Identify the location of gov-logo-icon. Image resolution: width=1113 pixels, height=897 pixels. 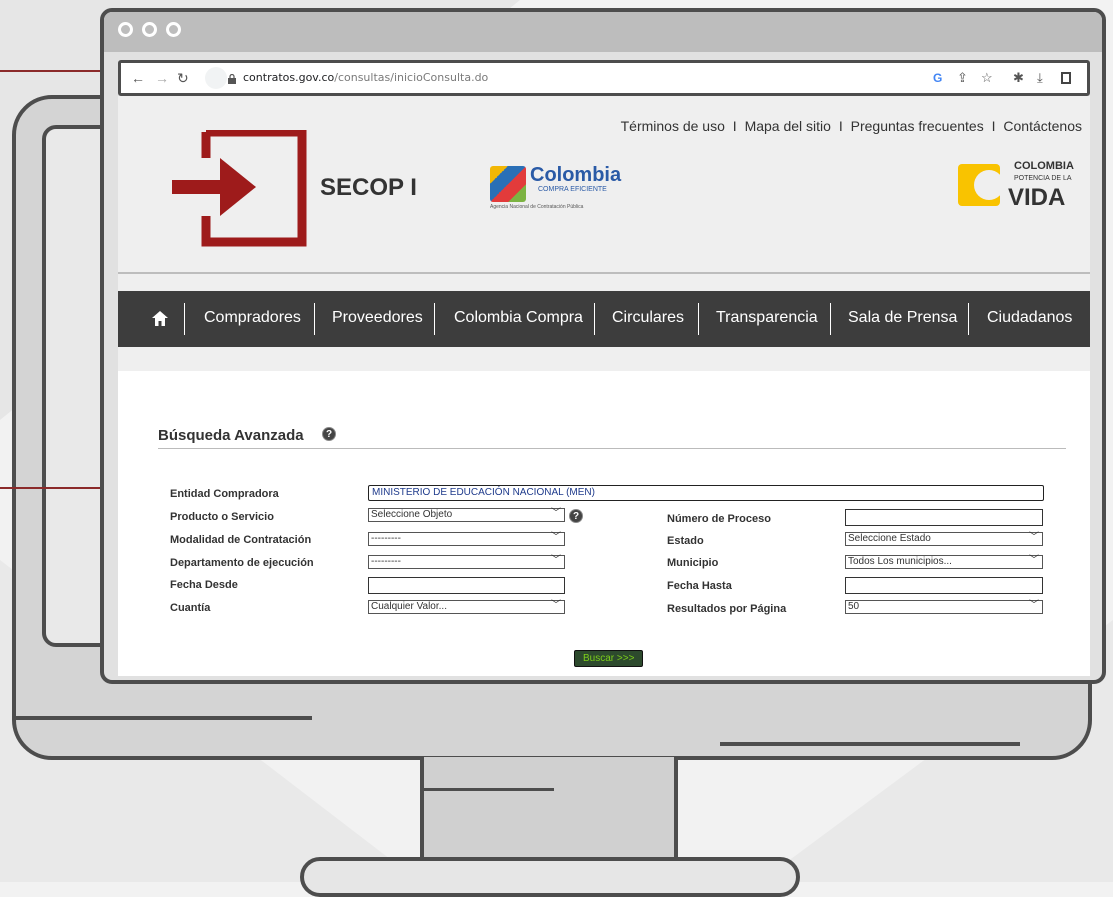
(981, 185).